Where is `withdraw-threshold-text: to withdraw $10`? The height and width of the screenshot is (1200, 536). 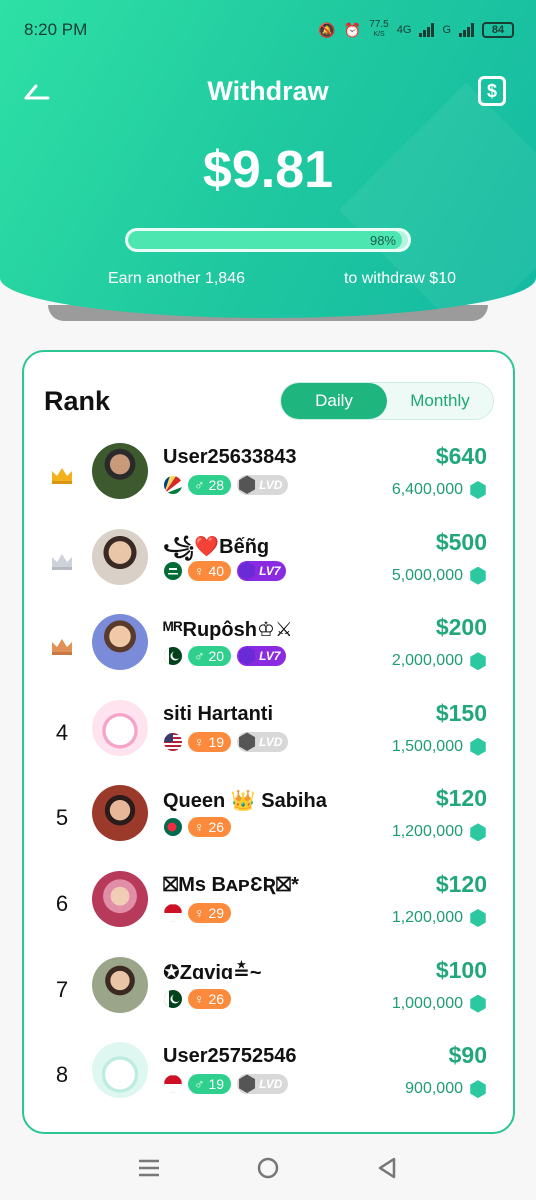 withdraw-threshold-text: to withdraw $10 is located at coordinates (399, 278).